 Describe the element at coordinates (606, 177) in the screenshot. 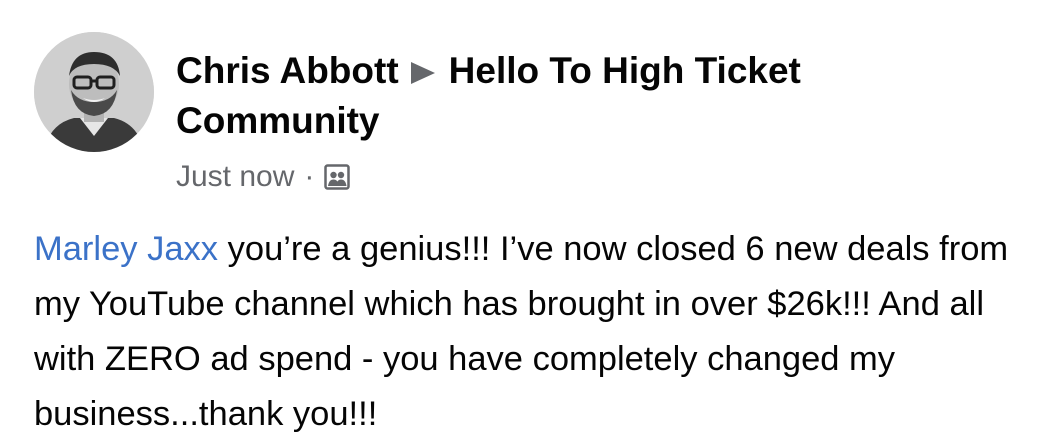

I see `post-meta: Just now ·` at that location.